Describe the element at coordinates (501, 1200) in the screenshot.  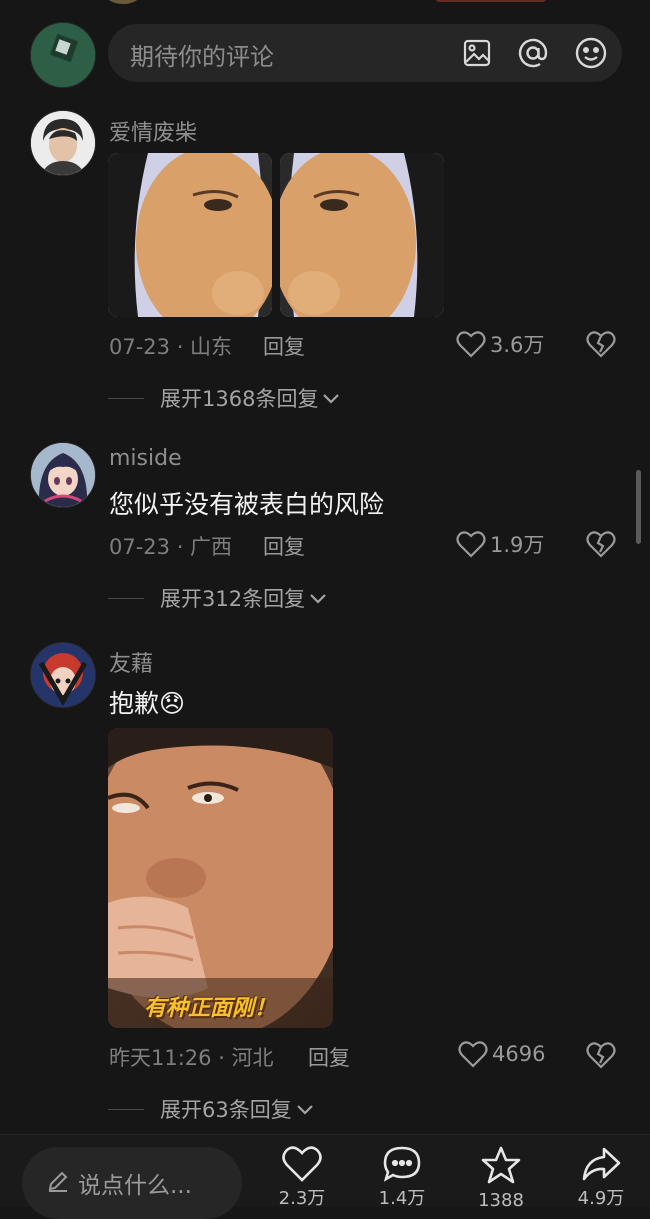
I see `favorite-post-count: 1388` at that location.